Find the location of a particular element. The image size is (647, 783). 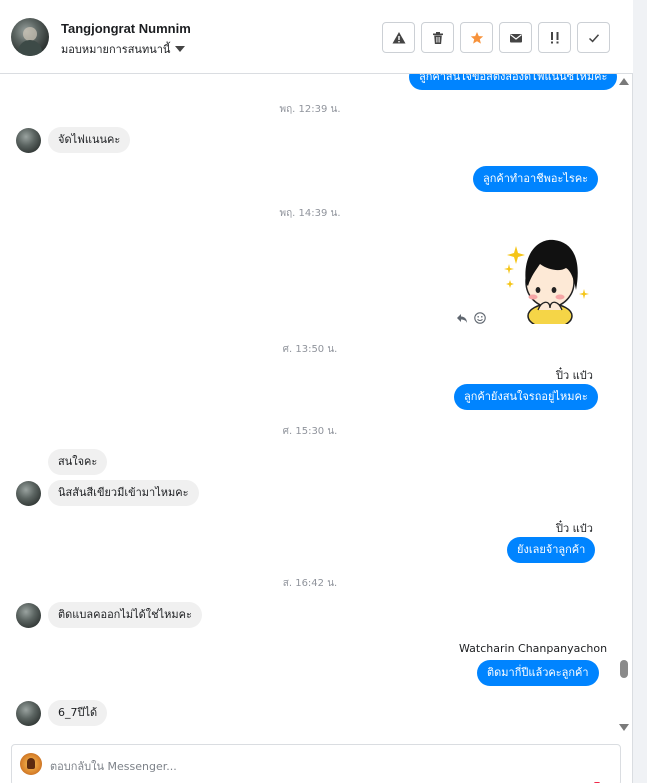

warning-icon is located at coordinates (398, 37).